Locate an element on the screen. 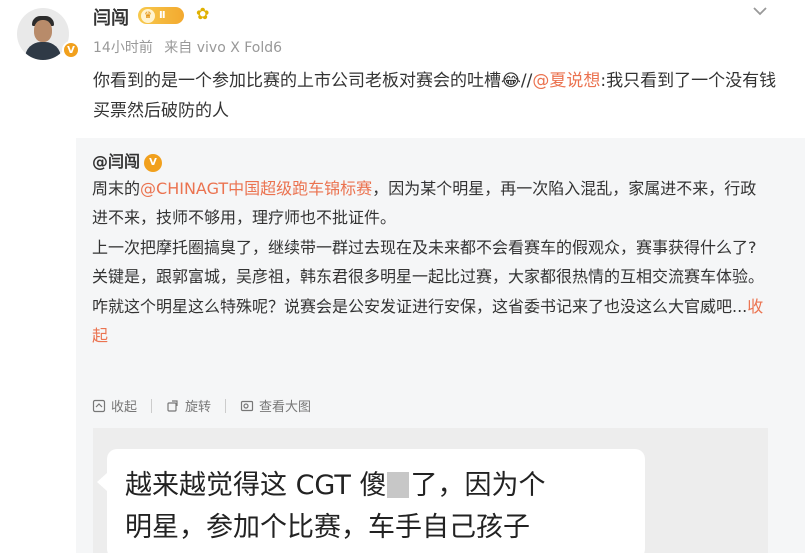 The width and height of the screenshot is (805, 553). post-time: 14小时前 is located at coordinates (123, 48).